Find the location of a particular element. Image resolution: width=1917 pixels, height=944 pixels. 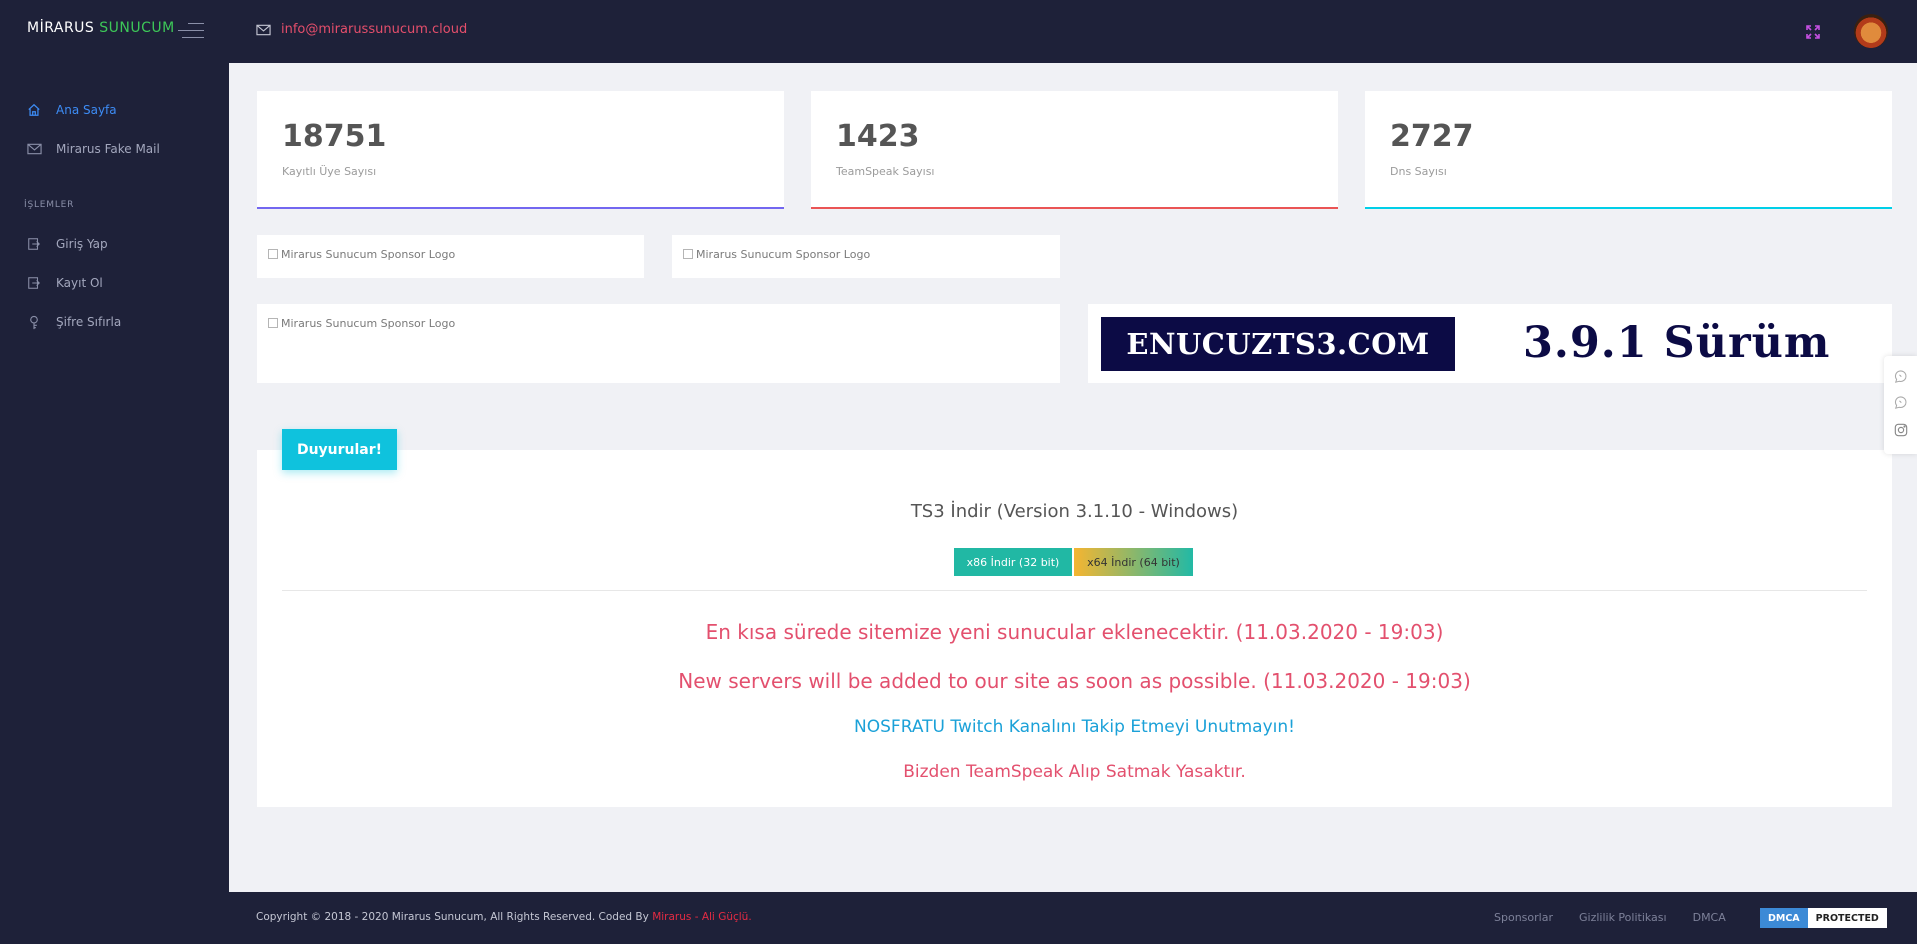

brand-part1: MİRARUS is located at coordinates (63, 28).